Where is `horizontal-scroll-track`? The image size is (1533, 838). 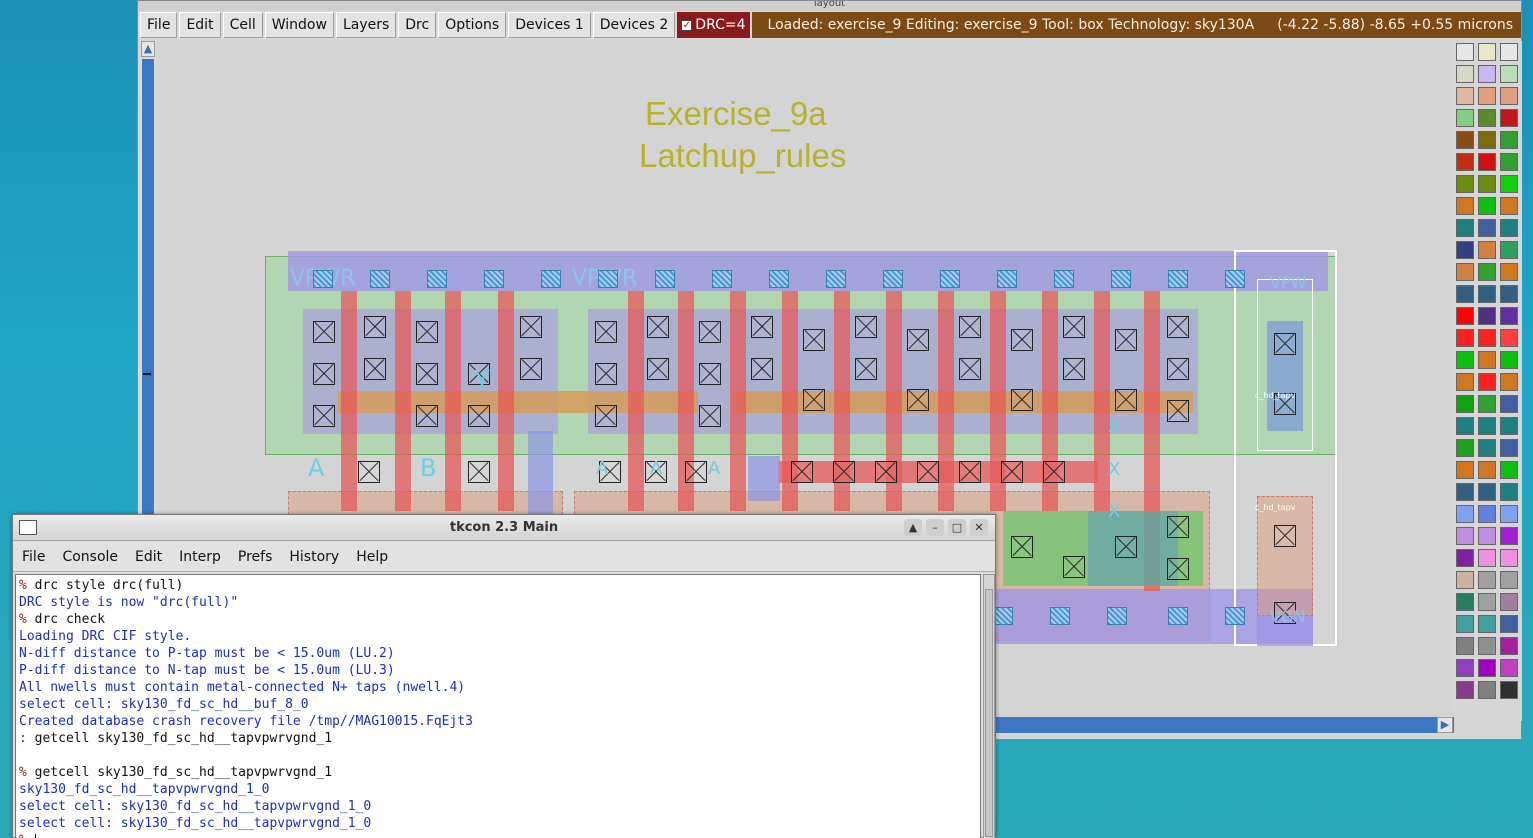 horizontal-scroll-track is located at coordinates (1215, 725).